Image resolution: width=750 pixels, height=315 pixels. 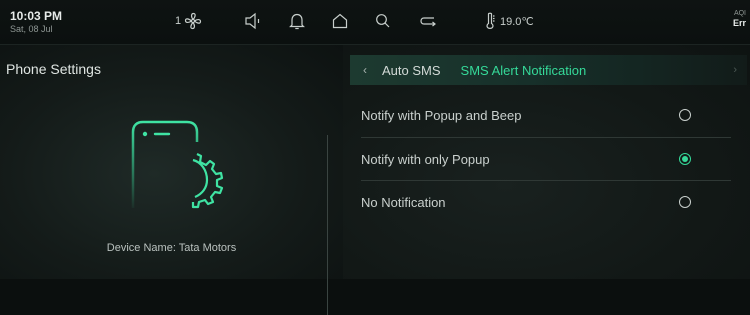 I want to click on clock: 10:03 PM Sat, 08 Jul, so click(x=36, y=22).